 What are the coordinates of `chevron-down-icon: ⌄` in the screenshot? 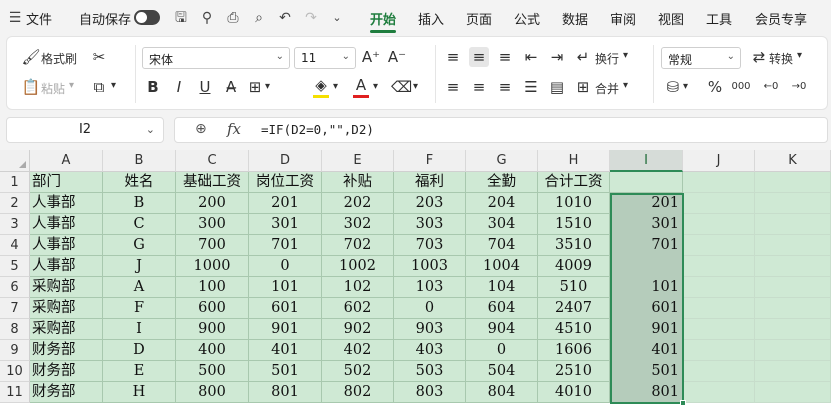 It's located at (337, 18).